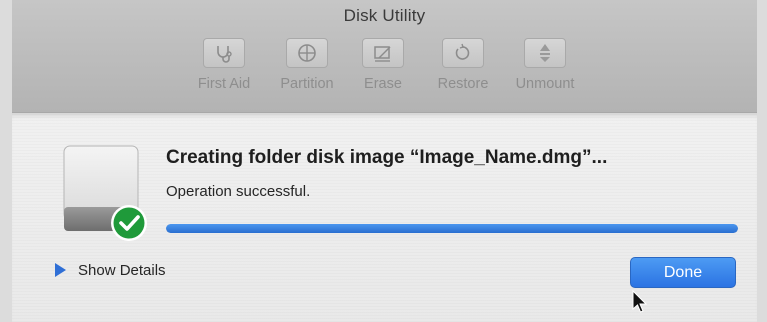 The height and width of the screenshot is (322, 767). Describe the element at coordinates (60, 270) in the screenshot. I see `disclosure-triangle-icon` at that location.